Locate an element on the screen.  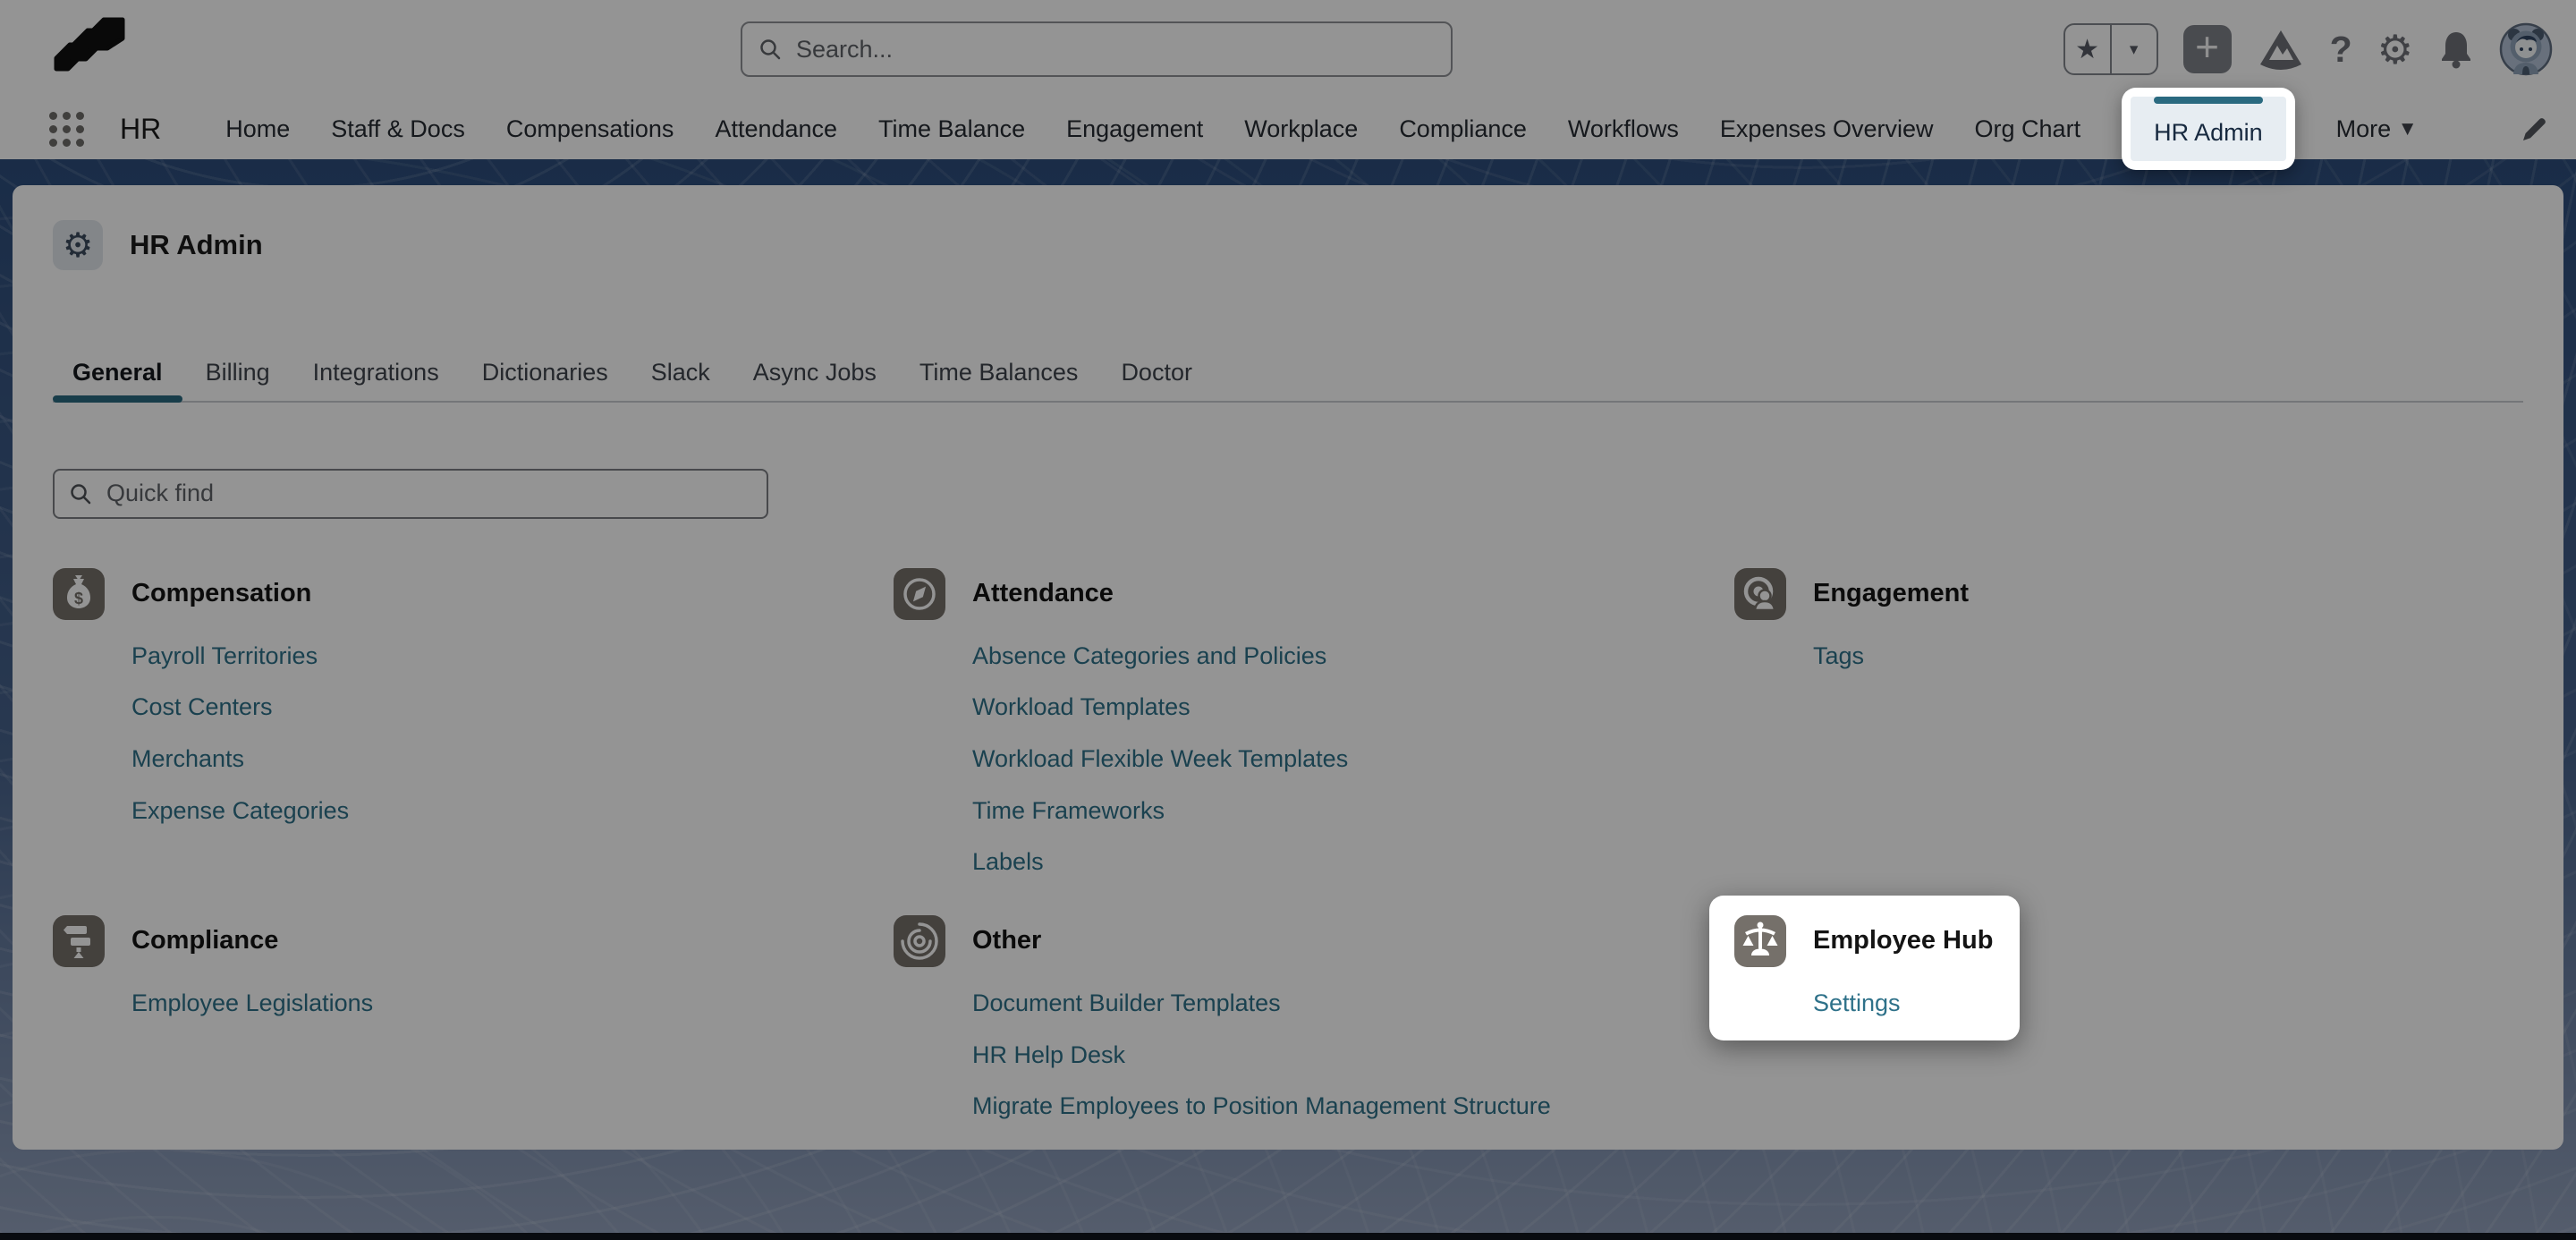
nav-item-hr-admin-label: HR Admin is located at coordinates (2208, 132).